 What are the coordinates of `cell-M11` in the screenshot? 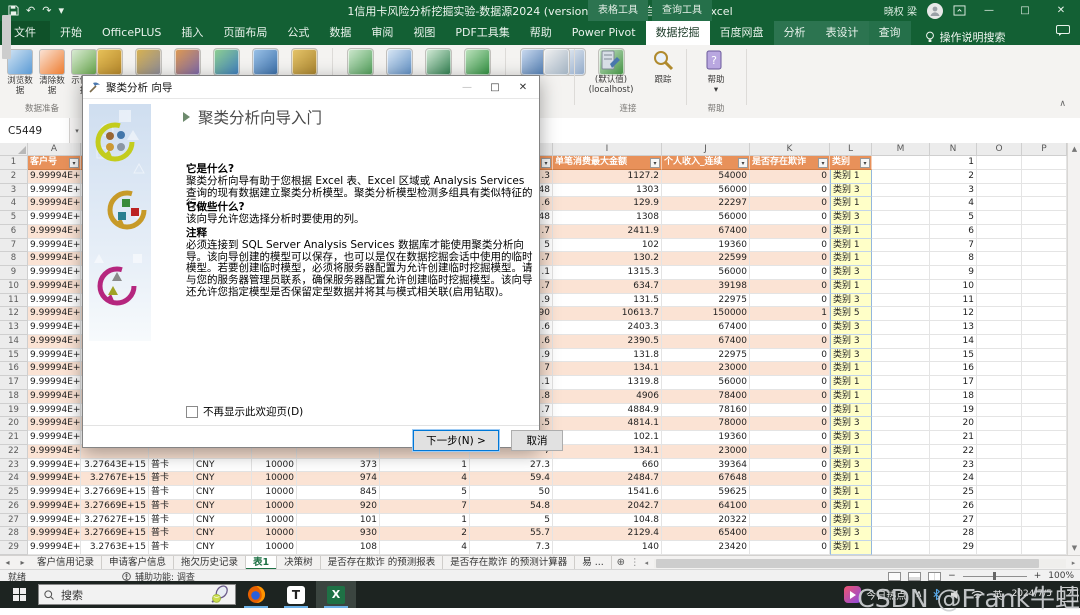 It's located at (901, 300).